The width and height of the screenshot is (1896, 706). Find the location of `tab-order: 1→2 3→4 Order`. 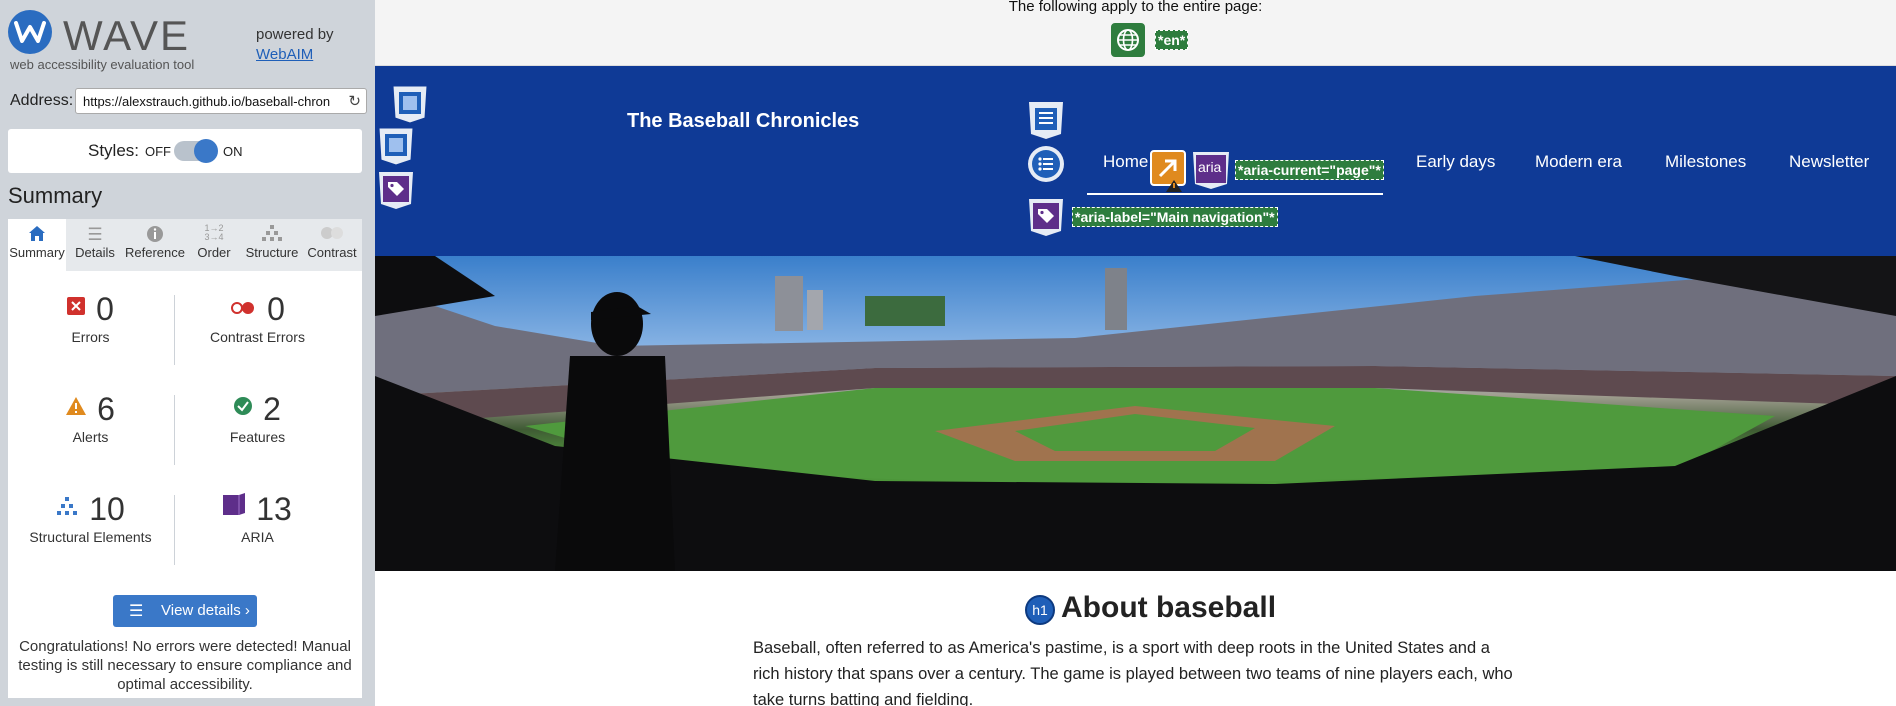

tab-order: 1→2 3→4 Order is located at coordinates (214, 245).